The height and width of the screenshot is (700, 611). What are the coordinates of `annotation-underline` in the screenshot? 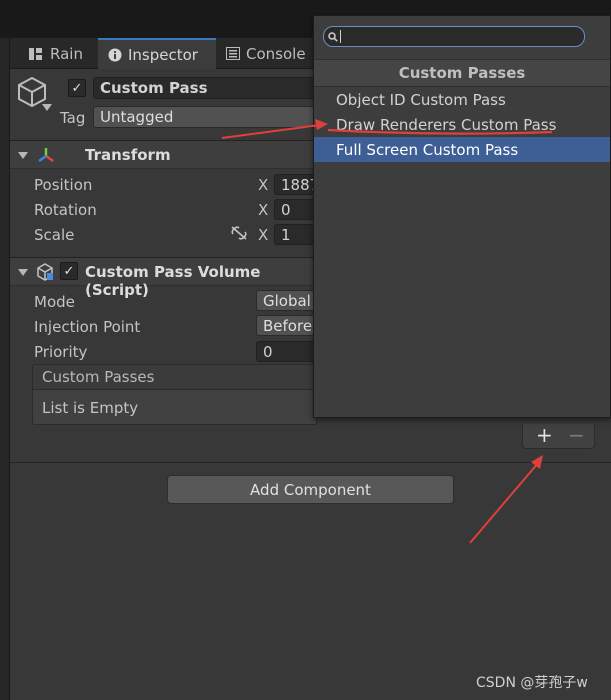 It's located at (440, 131).